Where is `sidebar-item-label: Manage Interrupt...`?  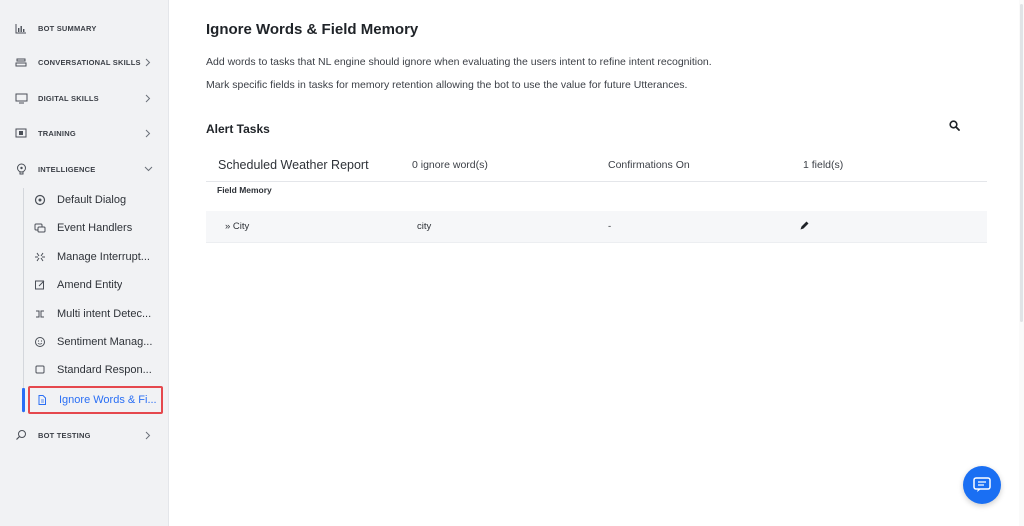 sidebar-item-label: Manage Interrupt... is located at coordinates (103, 257).